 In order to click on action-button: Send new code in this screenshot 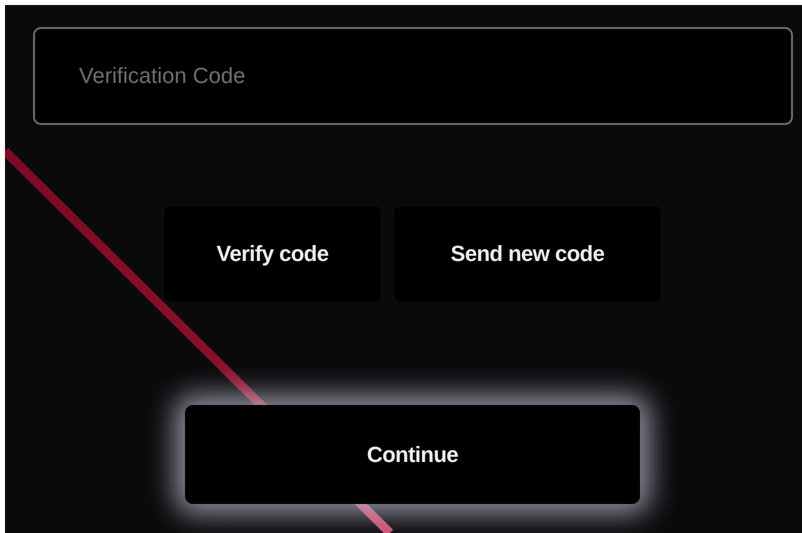, I will do `click(527, 254)`.